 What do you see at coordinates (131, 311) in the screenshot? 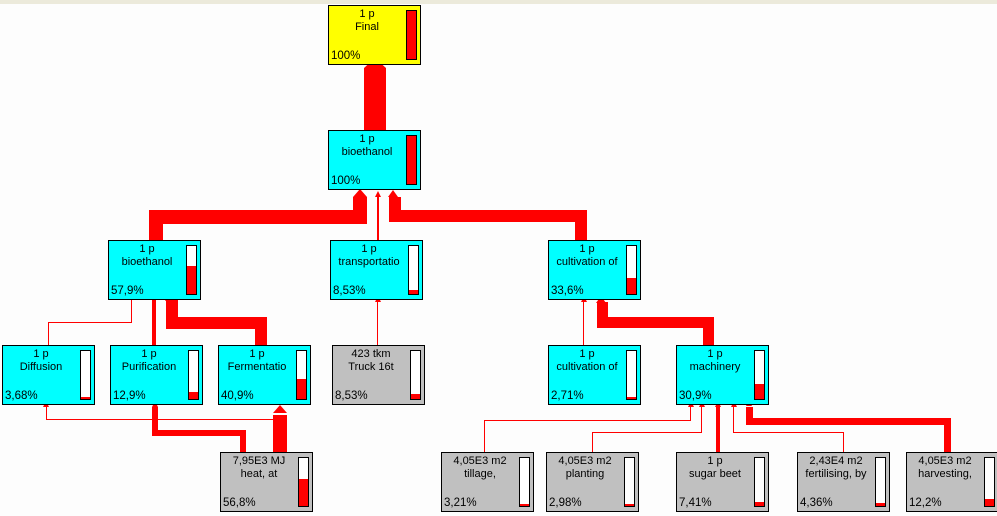
I see `flow-diffusion-vert-upper` at bounding box center [131, 311].